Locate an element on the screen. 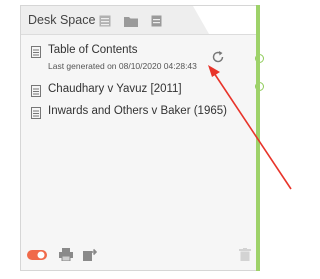  annotation-arrow is located at coordinates (250, 127).